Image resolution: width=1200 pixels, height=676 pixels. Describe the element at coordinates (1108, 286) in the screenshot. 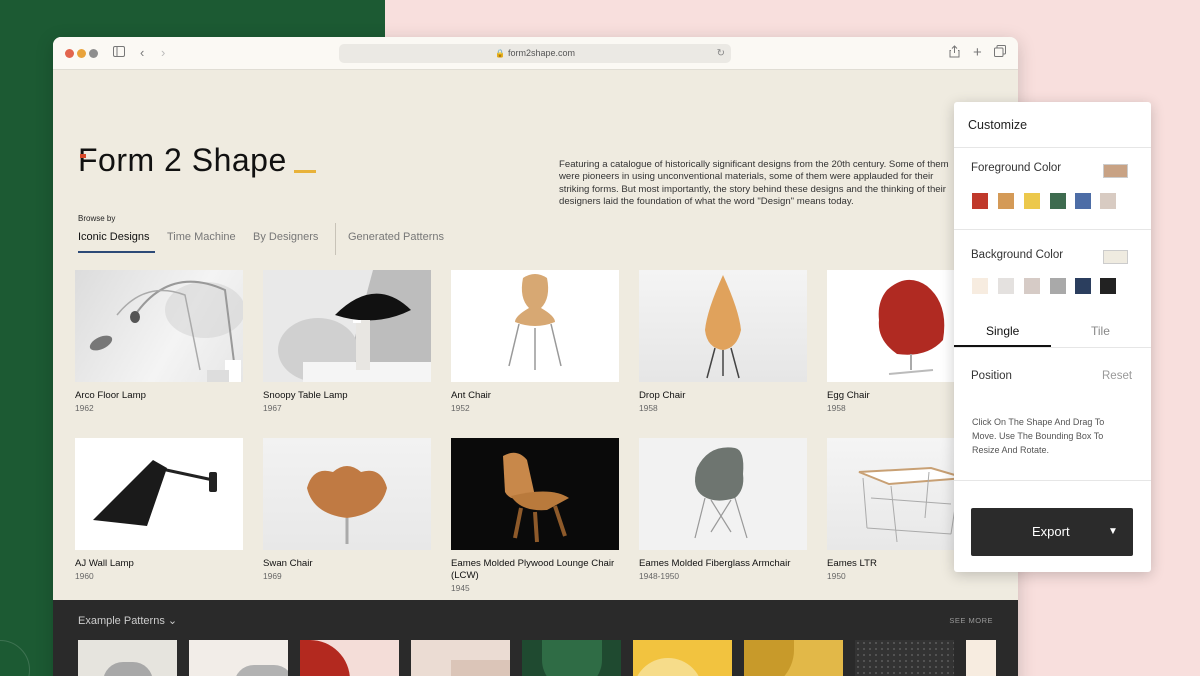

I see `background-swatch-black` at that location.